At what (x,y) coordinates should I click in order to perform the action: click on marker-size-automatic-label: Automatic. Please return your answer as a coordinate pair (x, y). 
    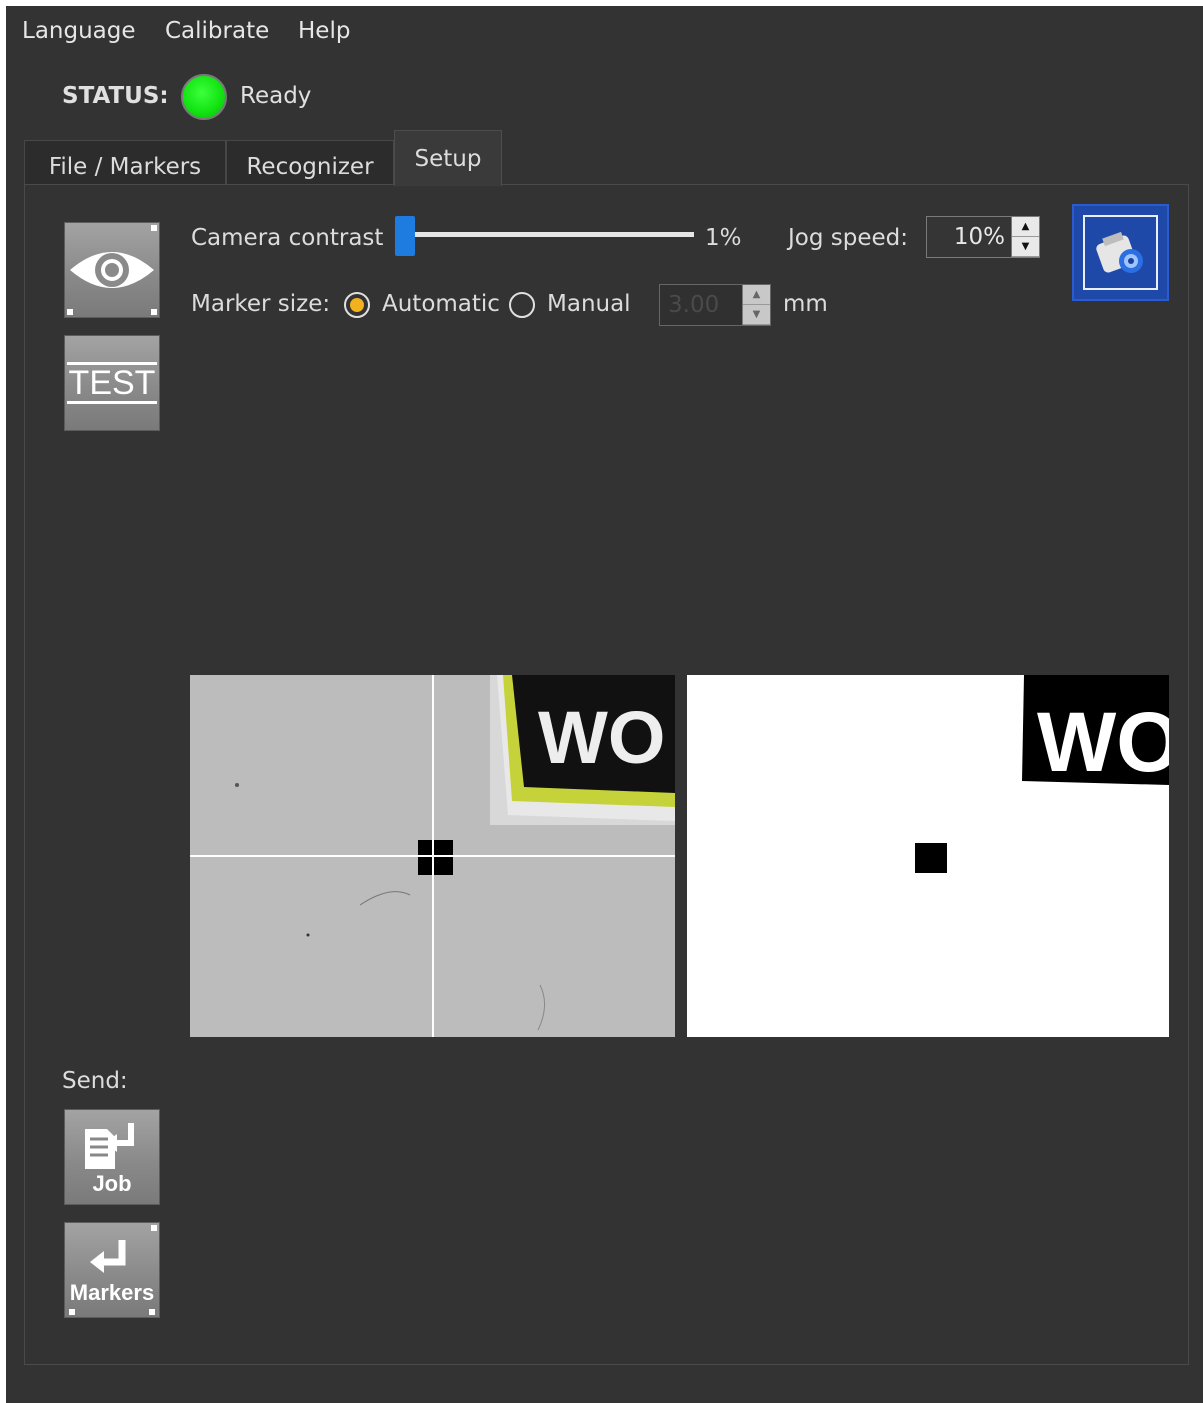
    Looking at the image, I should click on (441, 304).